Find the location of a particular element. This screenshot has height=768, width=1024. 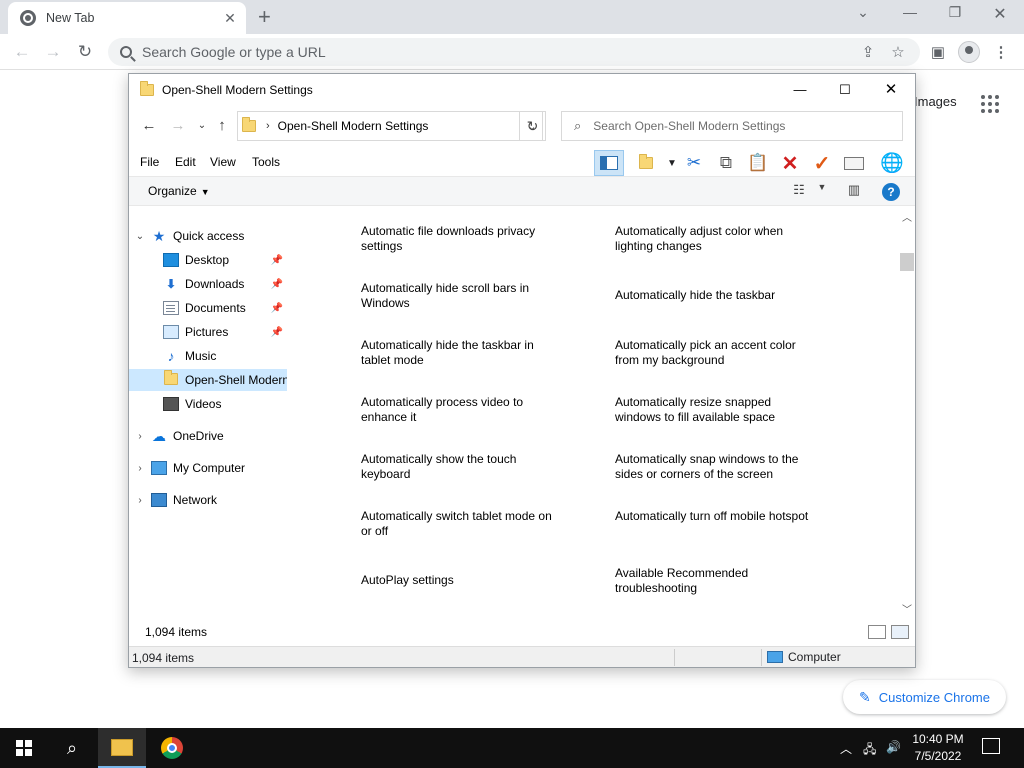

up-level-icon: ↑ is located at coordinates (222, 126).